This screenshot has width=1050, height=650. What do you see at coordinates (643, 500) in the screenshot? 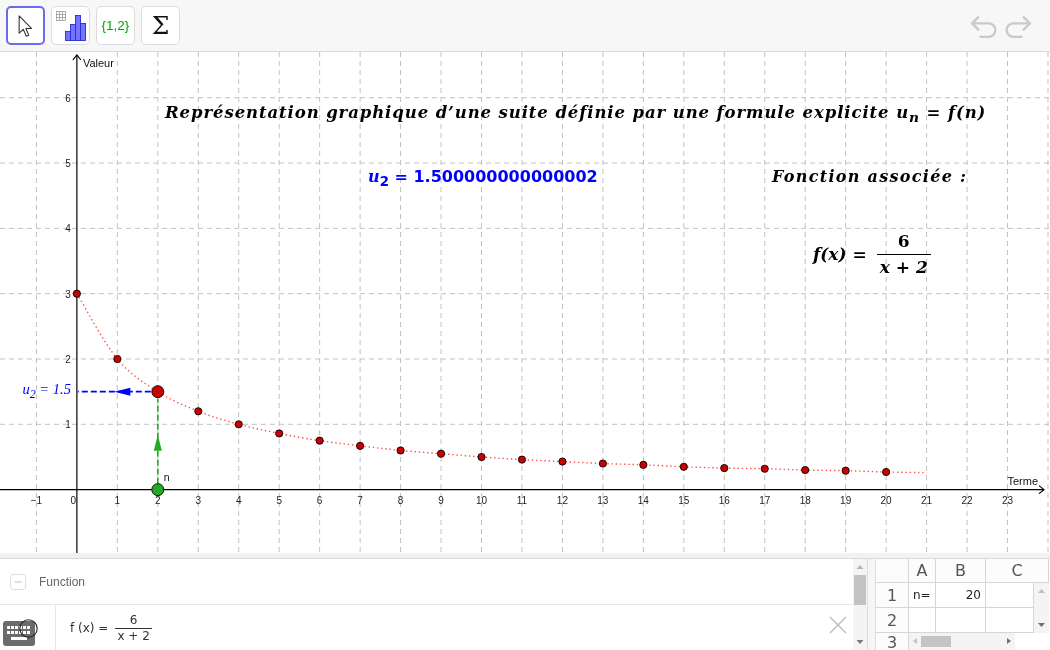
I see `tick-label: 14` at bounding box center [643, 500].